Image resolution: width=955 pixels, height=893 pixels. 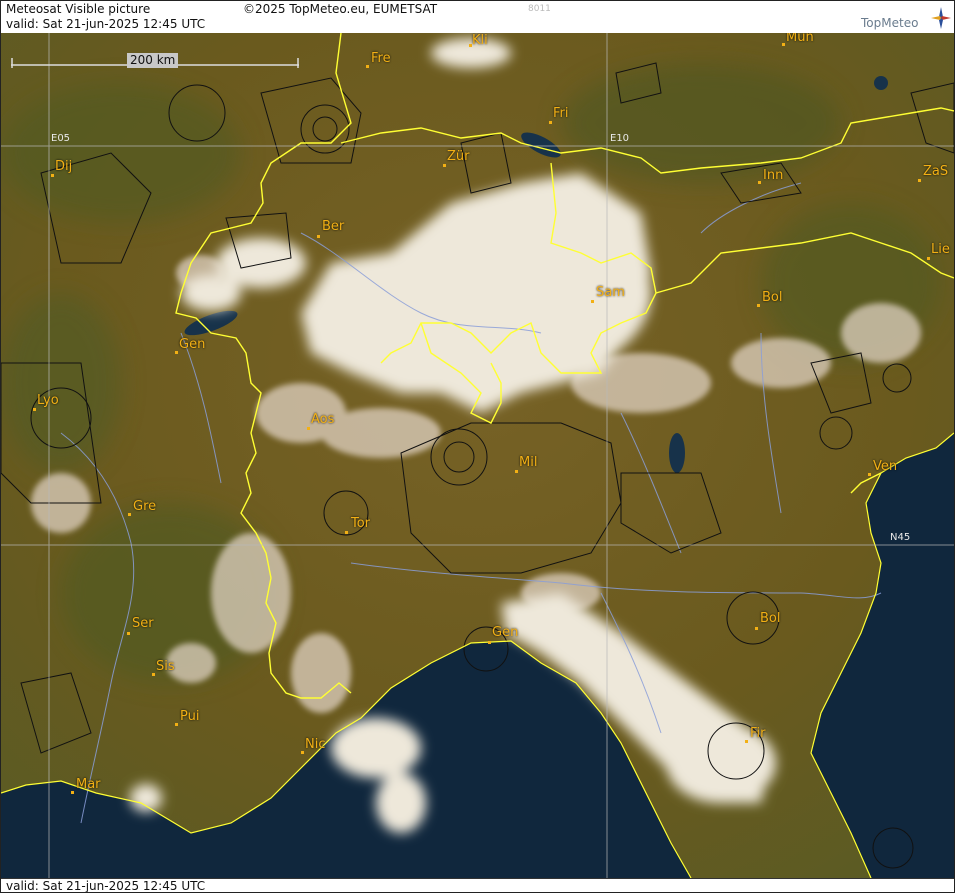 What do you see at coordinates (480, 40) in the screenshot?
I see `city-label: Kli` at bounding box center [480, 40].